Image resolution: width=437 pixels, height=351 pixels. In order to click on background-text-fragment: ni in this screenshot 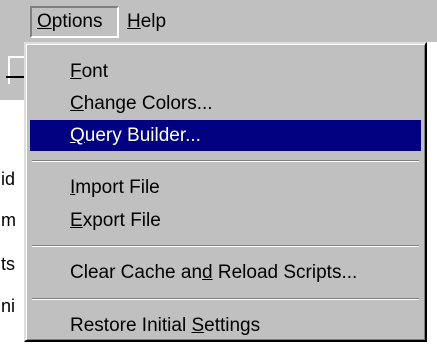, I will do `click(8, 306)`.